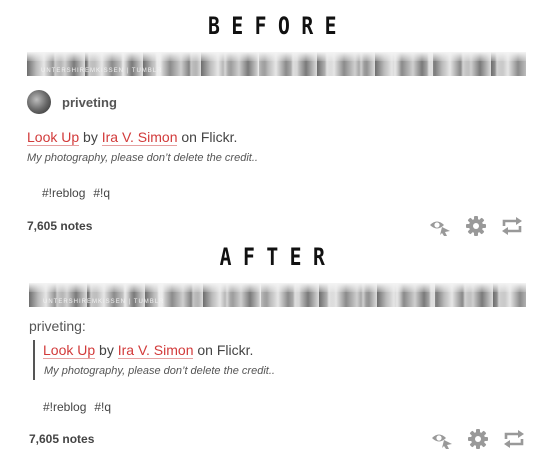 Image resolution: width=556 pixels, height=470 pixels. What do you see at coordinates (276, 64) in the screenshot?
I see `before-banner-image: UNTERSHIREMKISSEN | TUMBLR` at bounding box center [276, 64].